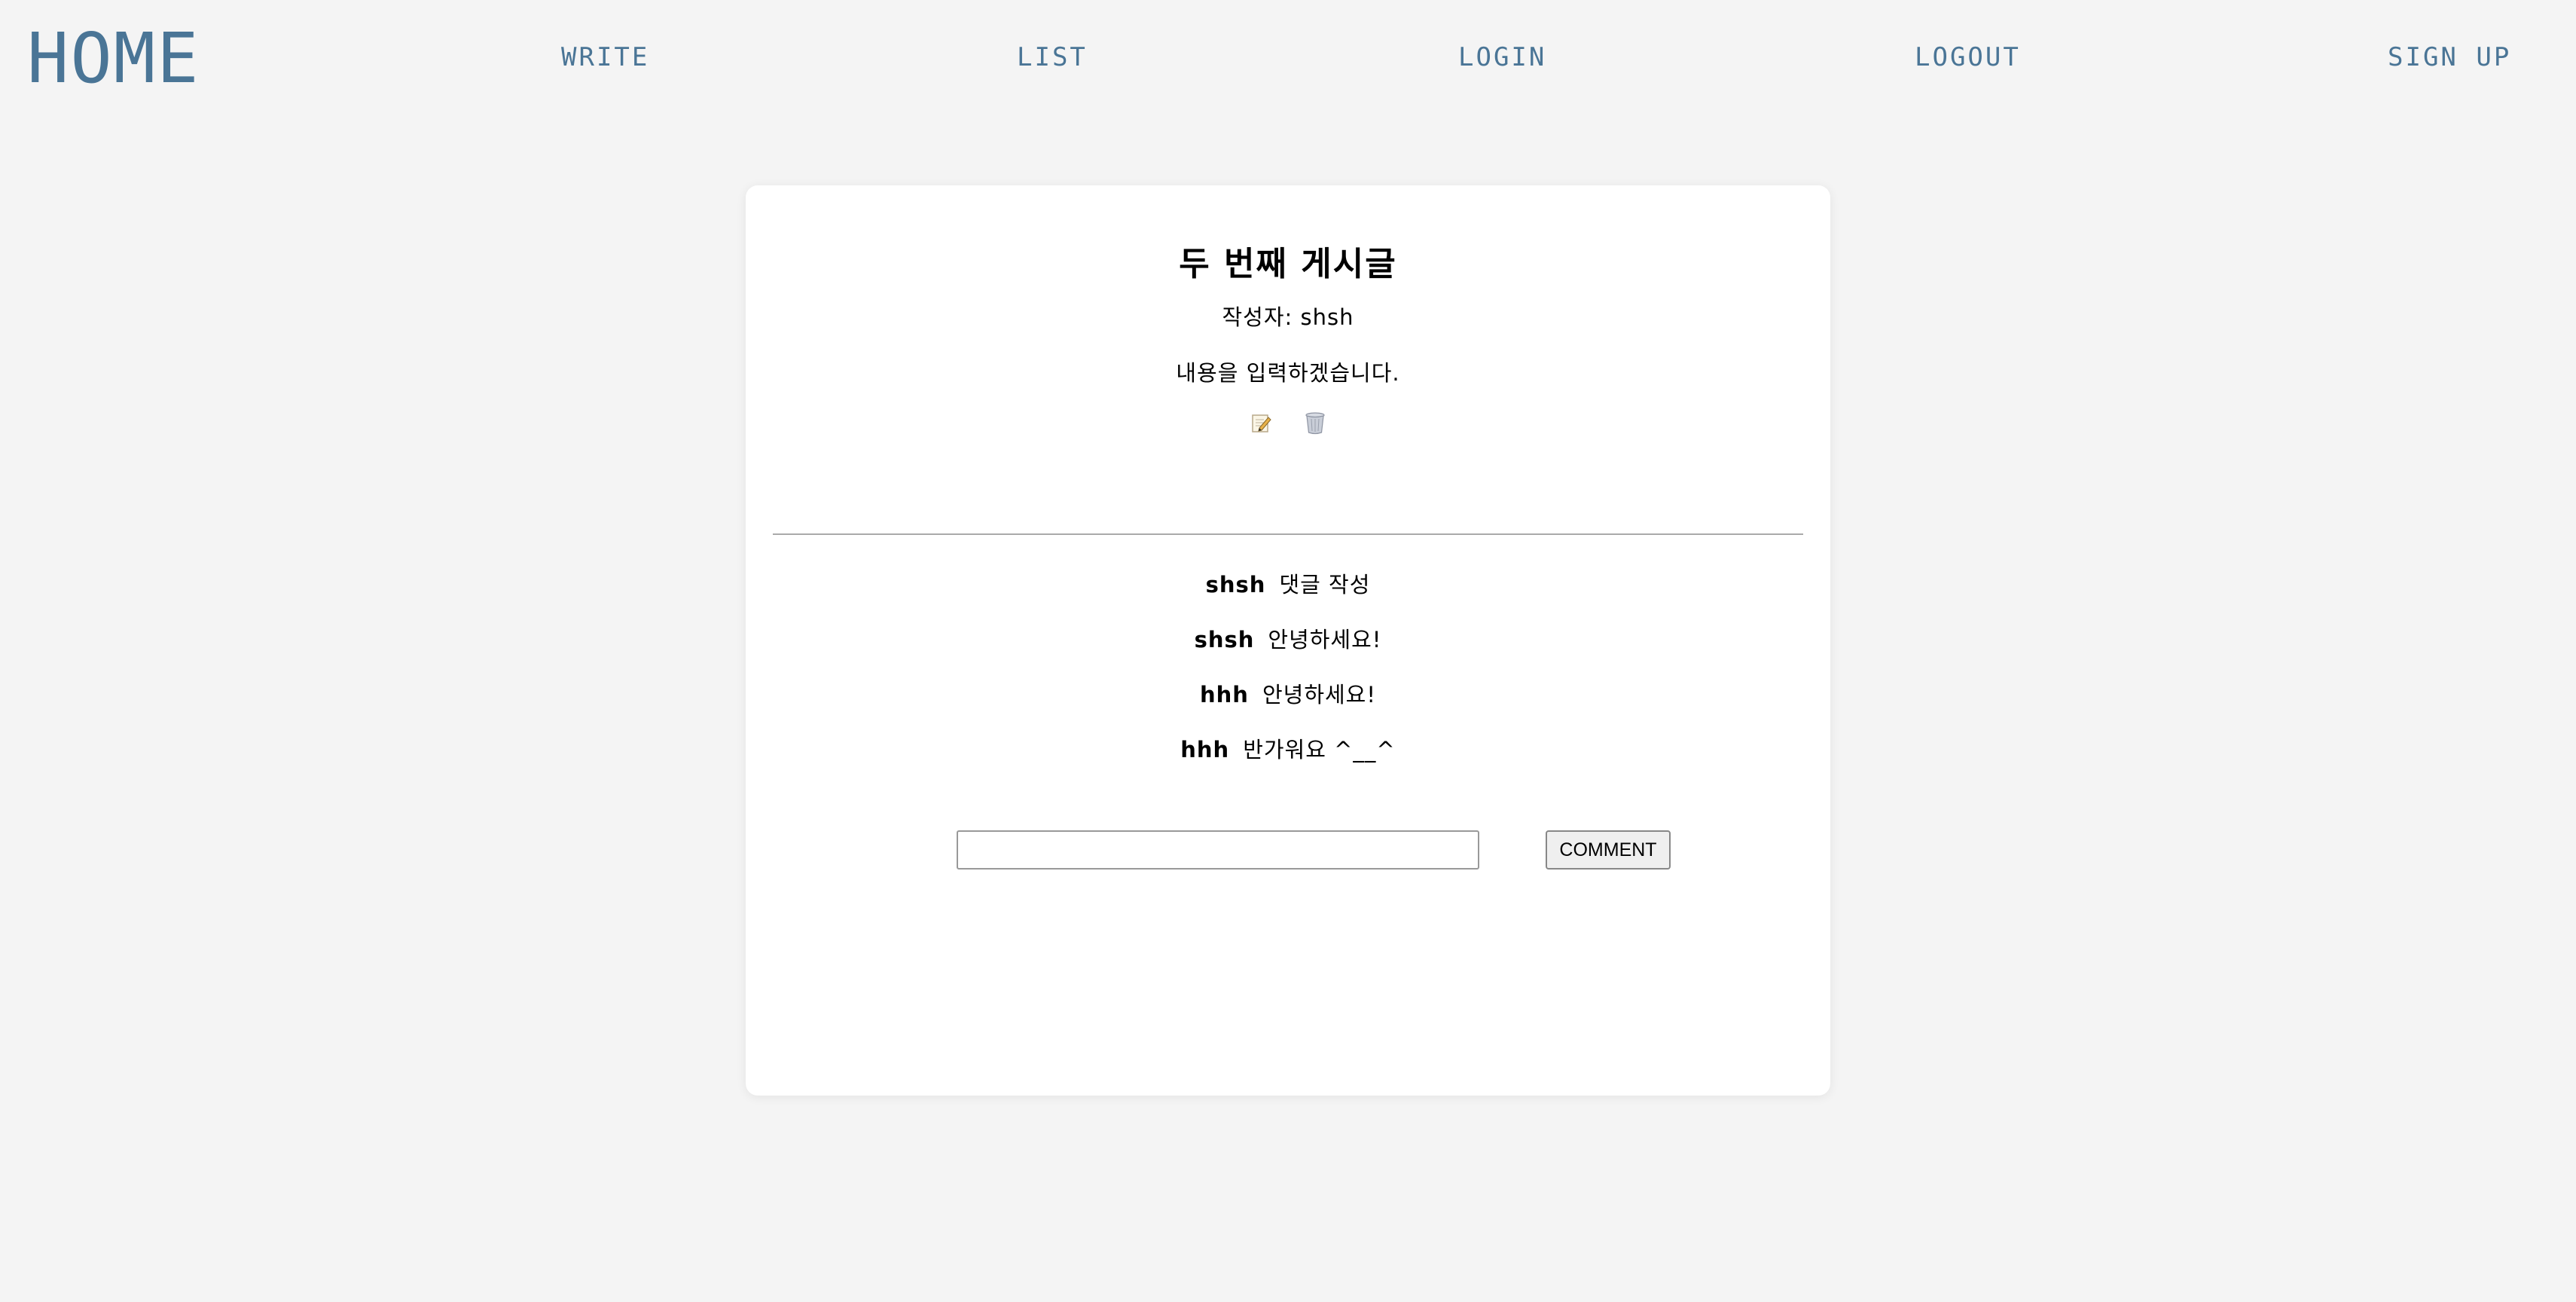 The image size is (2576, 1302). What do you see at coordinates (1968, 57) in the screenshot?
I see `nav-logout-link: LOGOUT` at bounding box center [1968, 57].